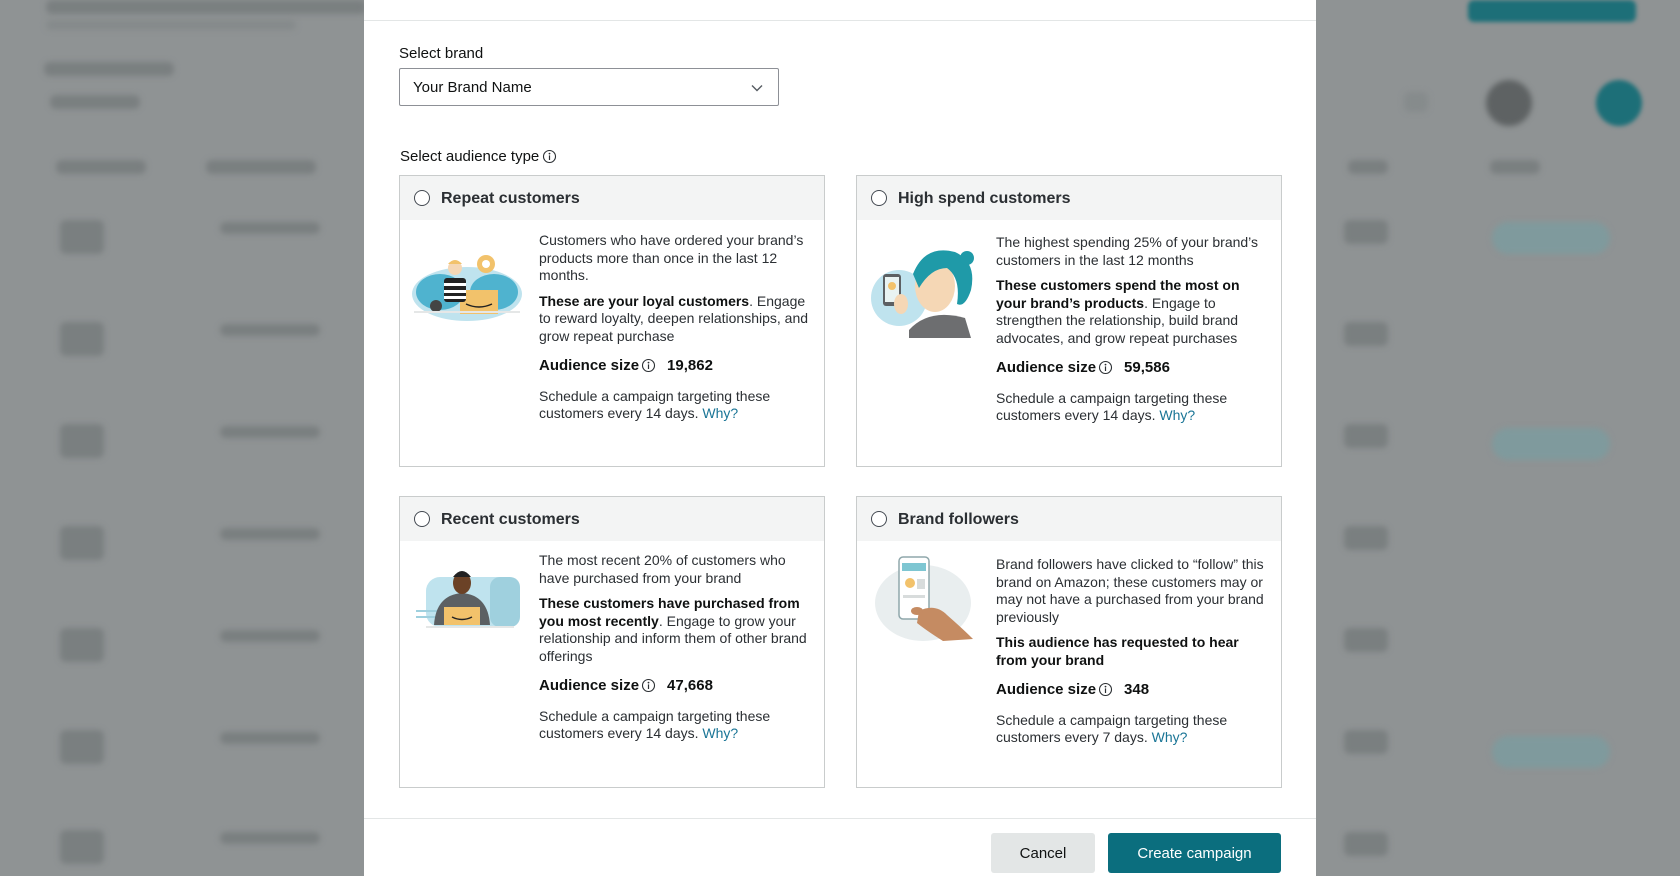  Describe the element at coordinates (644, 300) in the screenshot. I see `card-highlight-strong: These are your loyal customers` at that location.